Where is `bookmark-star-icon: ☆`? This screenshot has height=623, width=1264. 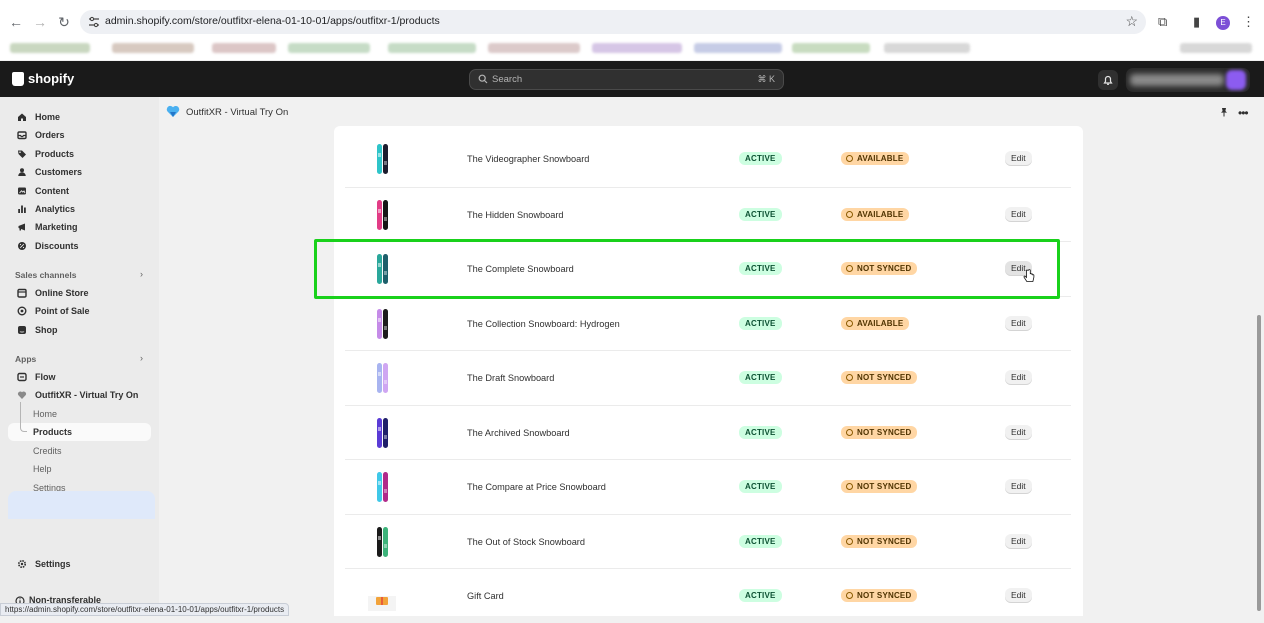
bookmark-star-icon: ☆ is located at coordinates (1131, 21).